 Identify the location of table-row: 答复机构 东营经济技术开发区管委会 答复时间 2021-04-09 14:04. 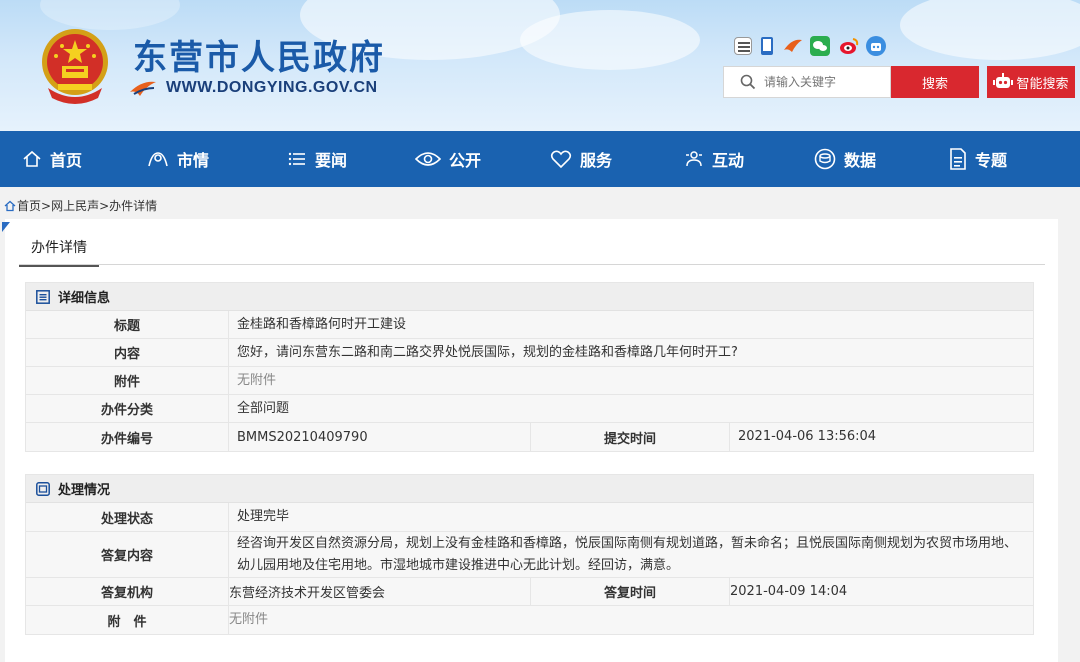
(529, 592).